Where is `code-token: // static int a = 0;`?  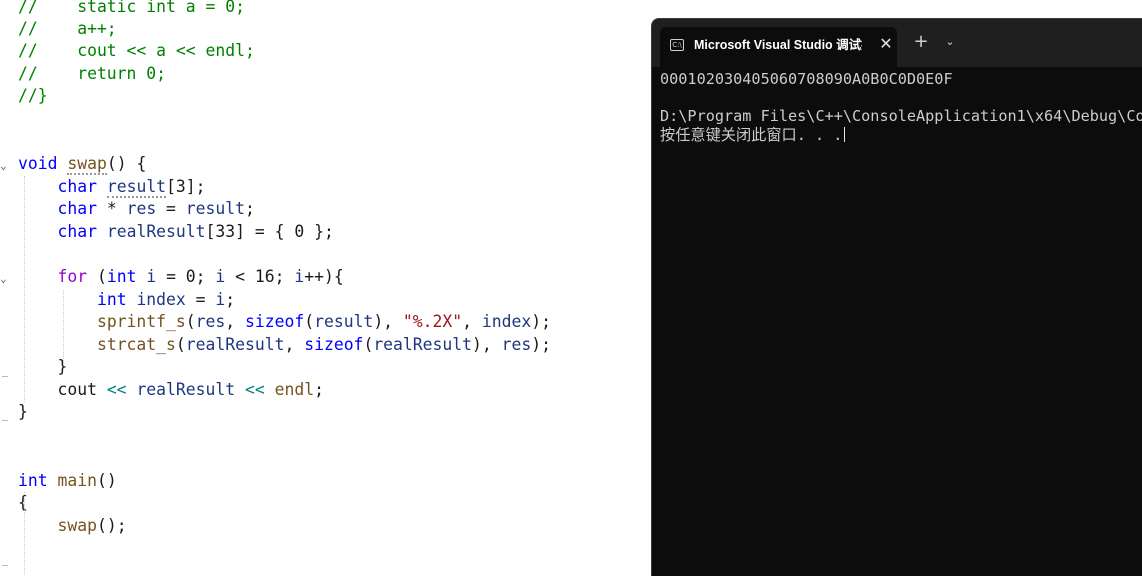
code-token: // static int a = 0; is located at coordinates (131, 8).